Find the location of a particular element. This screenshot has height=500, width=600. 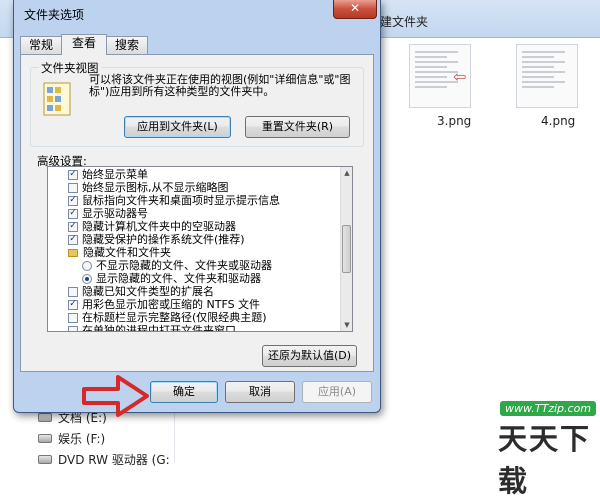

setting-label: 鼠标指向文件夹和桌面项时显示提示信息 is located at coordinates (181, 200).